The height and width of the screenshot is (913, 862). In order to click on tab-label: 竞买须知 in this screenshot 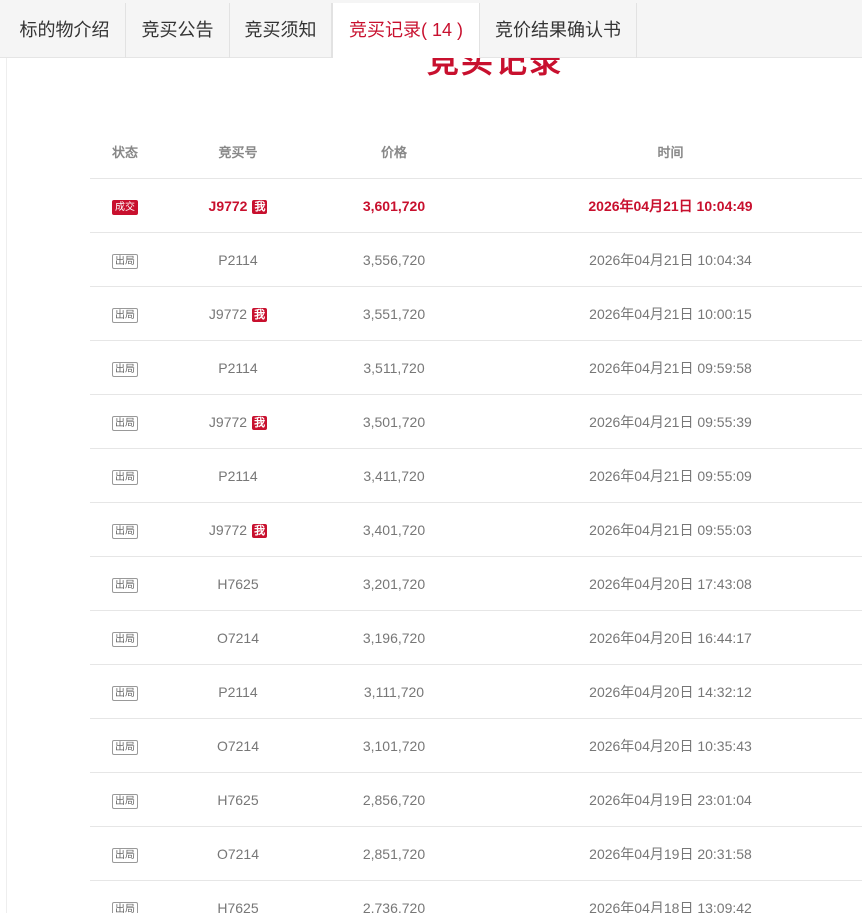, I will do `click(280, 30)`.